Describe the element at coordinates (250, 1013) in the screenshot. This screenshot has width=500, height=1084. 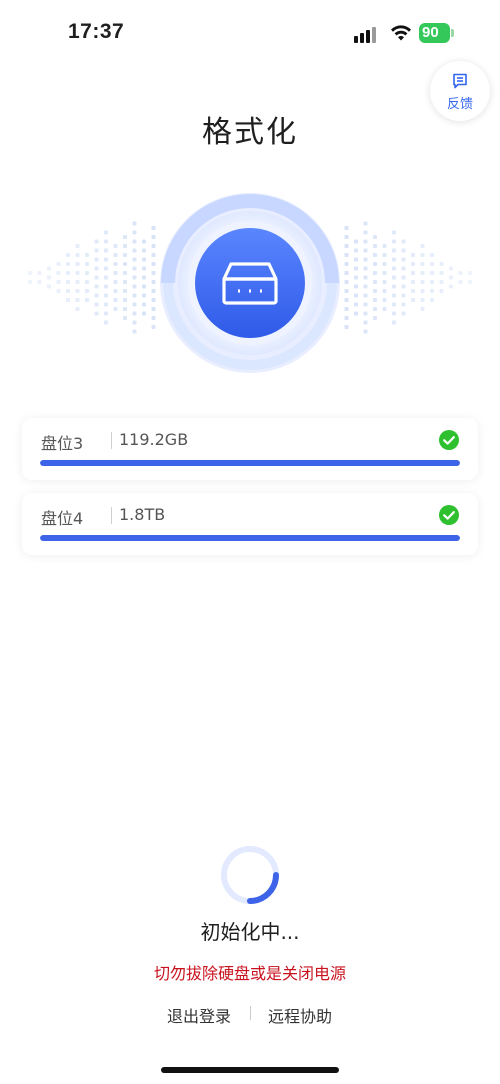
I see `footer-divider` at that location.